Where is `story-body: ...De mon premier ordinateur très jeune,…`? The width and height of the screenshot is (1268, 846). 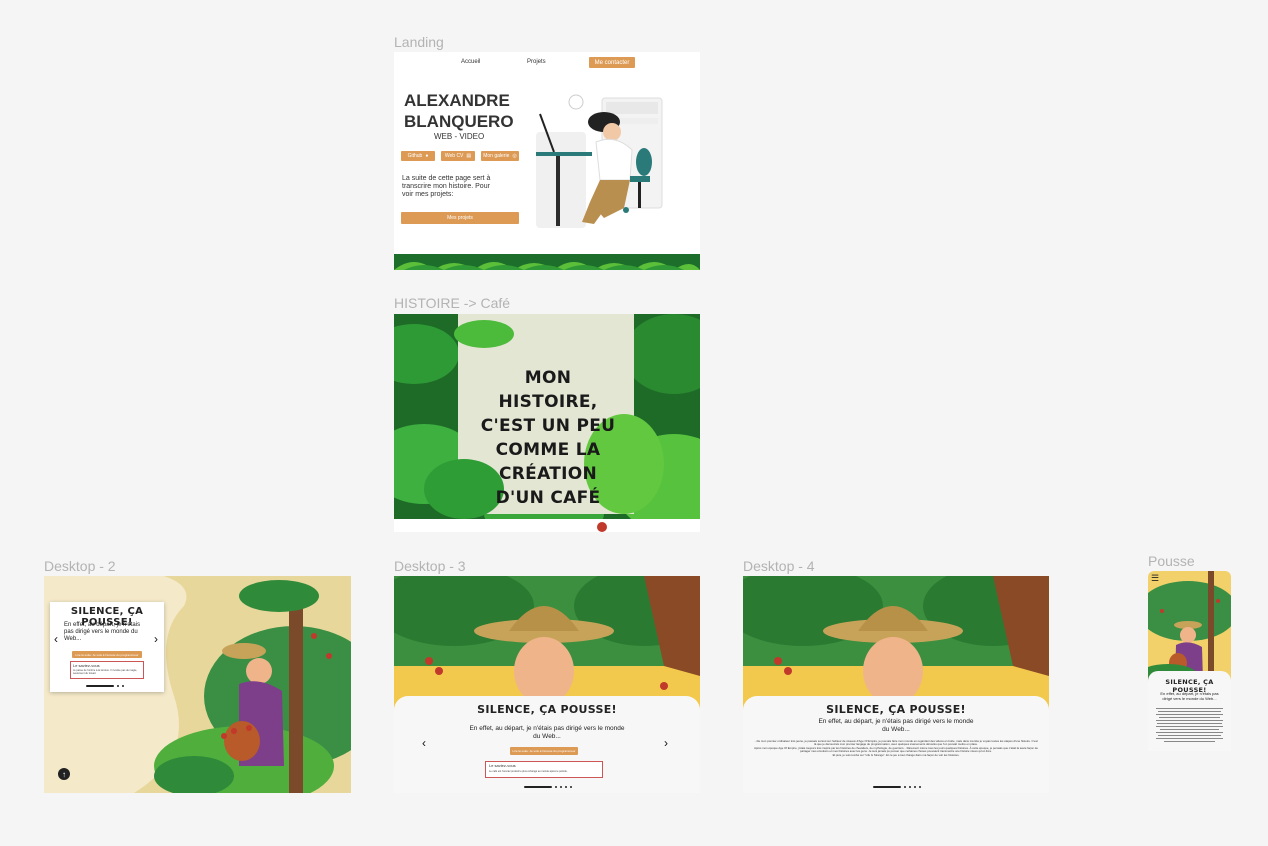
story-body: ...De mon premier ordinateur très jeune,… is located at coordinates (896, 748).